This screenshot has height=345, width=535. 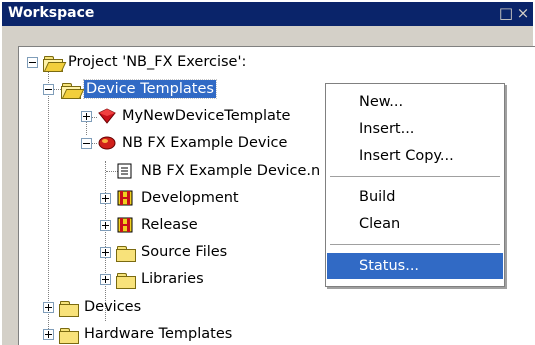 I want to click on tree-item-project: Project 'NB_FX Exercise':, so click(x=145, y=62).